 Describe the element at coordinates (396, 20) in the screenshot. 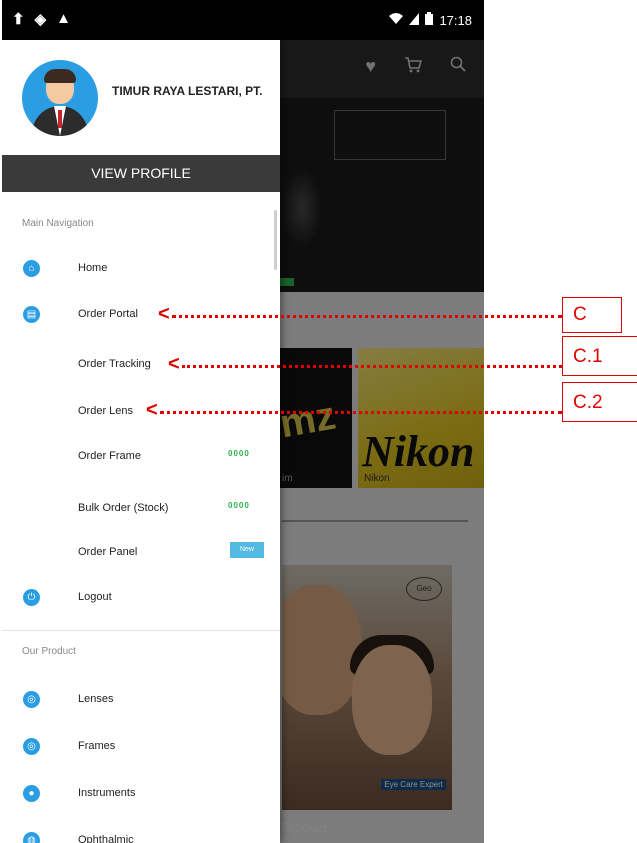

I see `wifi-icon` at that location.